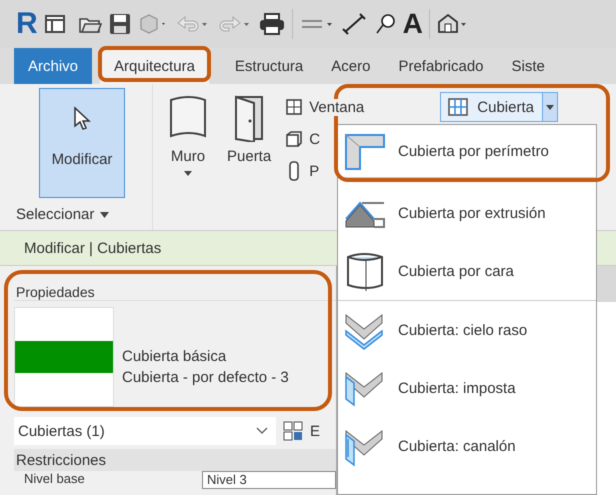 This screenshot has height=495, width=616. Describe the element at coordinates (175, 356) in the screenshot. I see `type-family: Cubierta básica` at that location.